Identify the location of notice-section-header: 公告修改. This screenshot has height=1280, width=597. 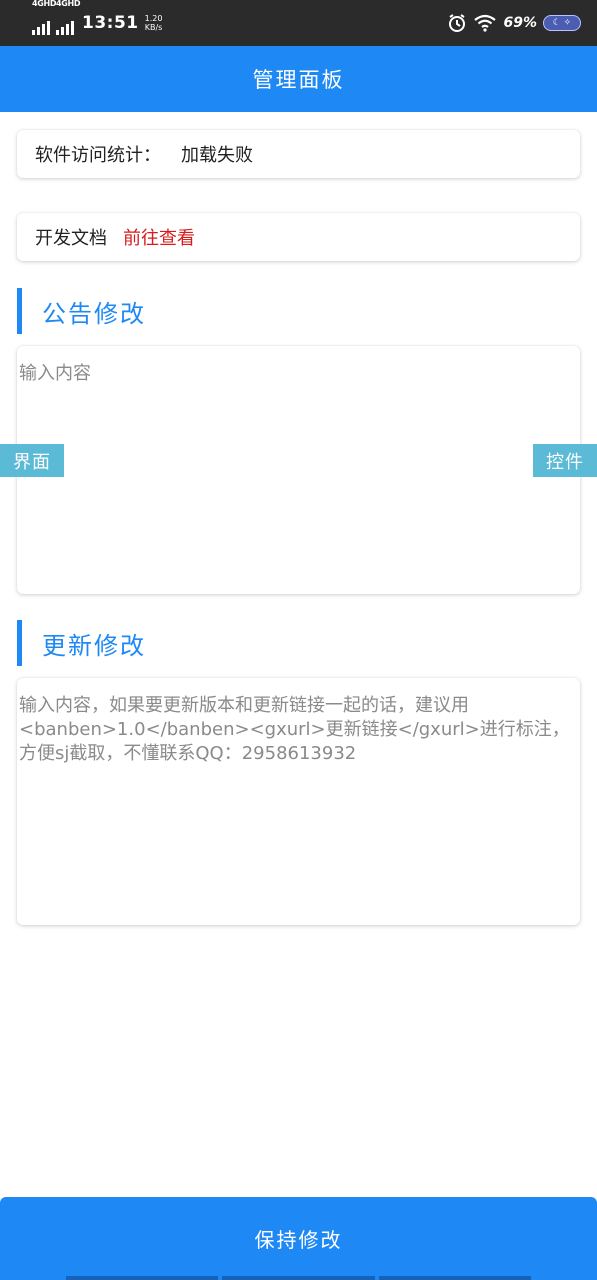
(81, 311).